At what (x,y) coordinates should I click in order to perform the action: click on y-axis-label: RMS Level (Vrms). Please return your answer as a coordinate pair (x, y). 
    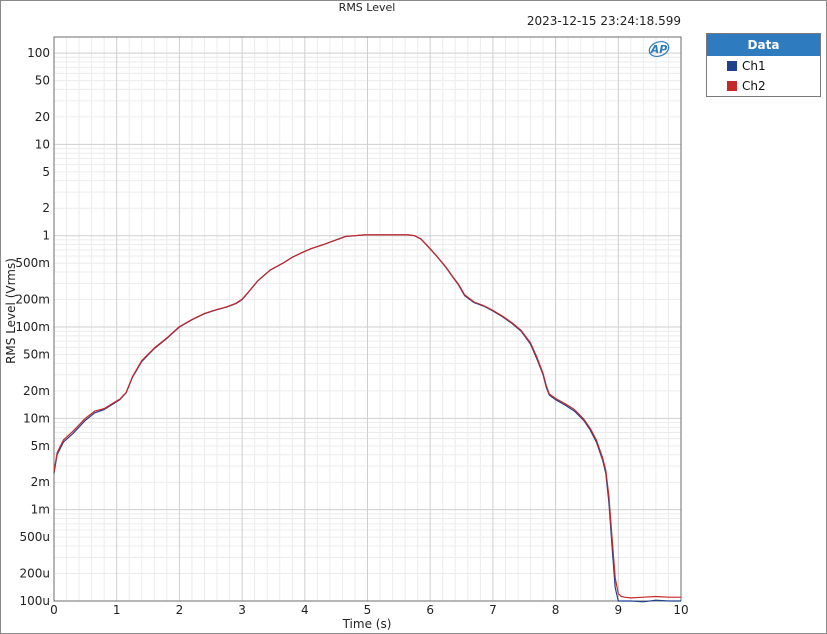
    Looking at the image, I should click on (11, 311).